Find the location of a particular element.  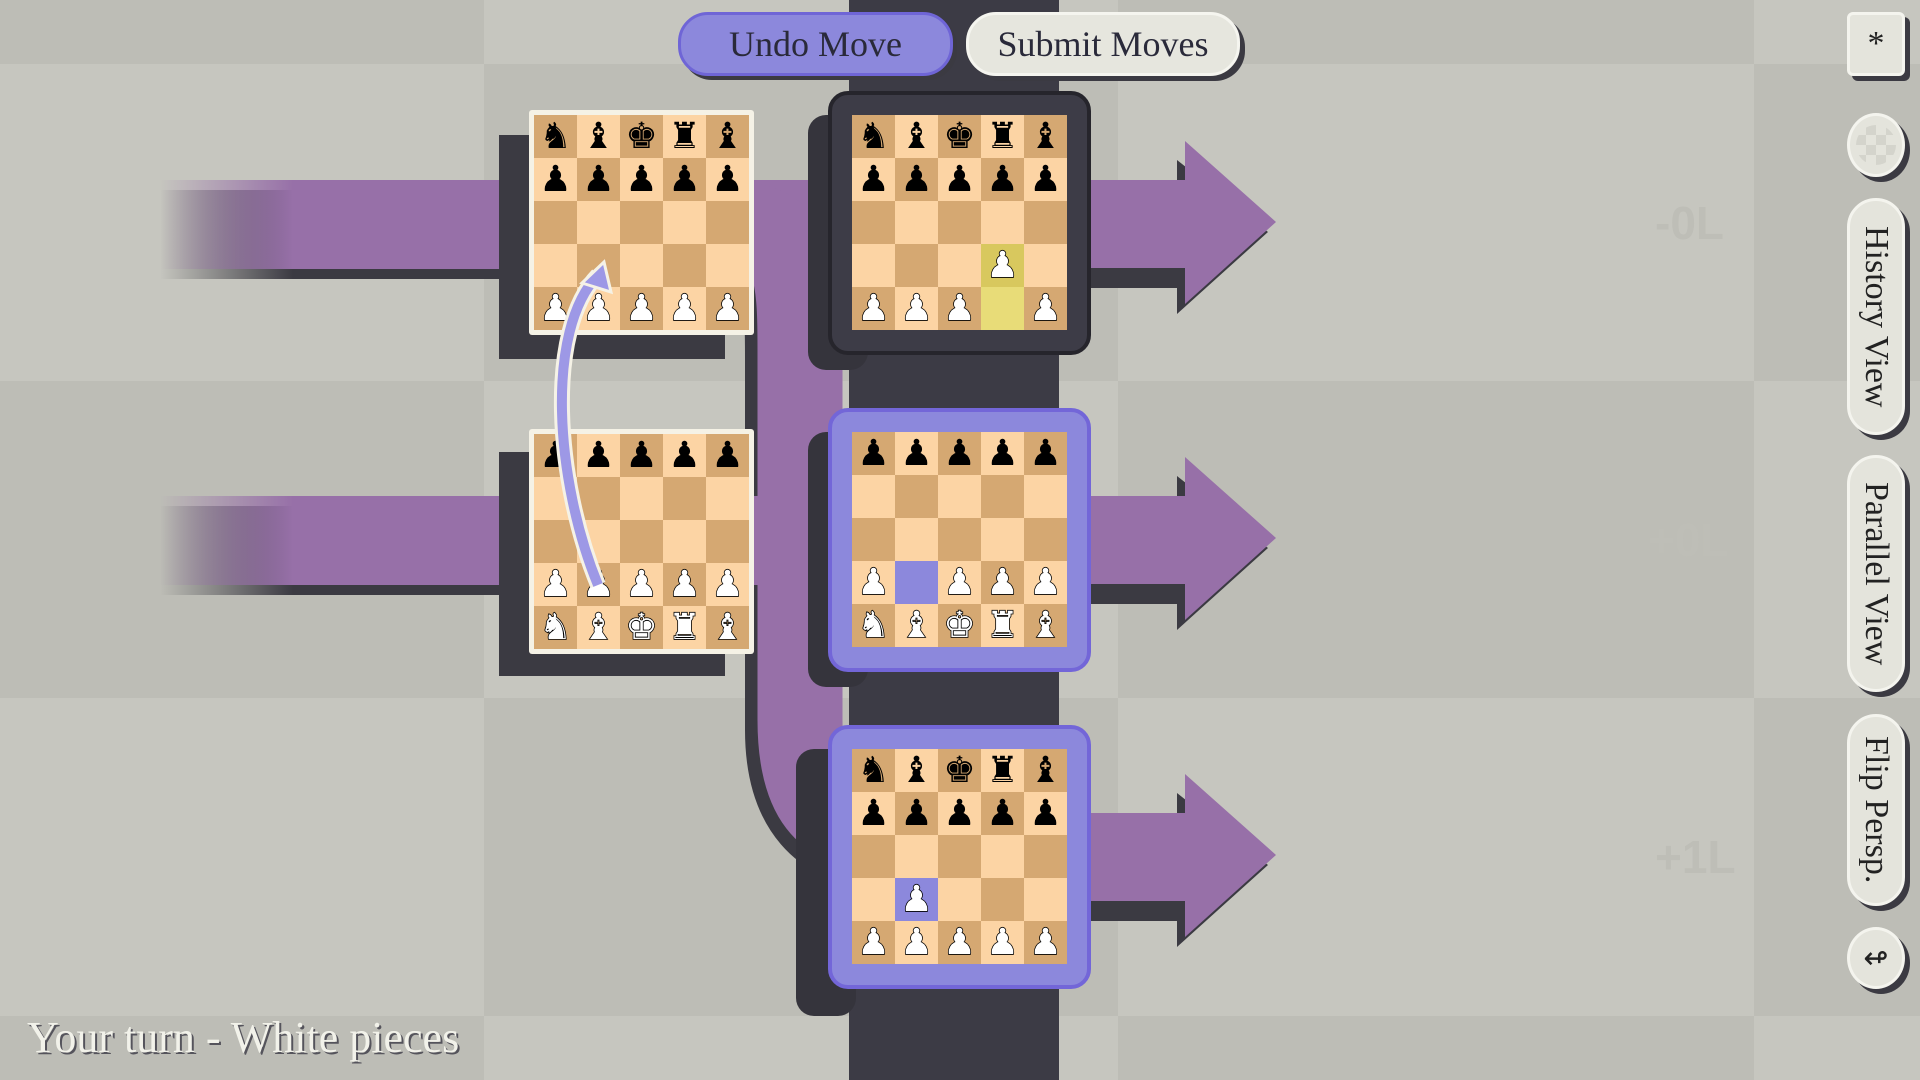

white-knight-icon: ♞ is located at coordinates (556, 627).